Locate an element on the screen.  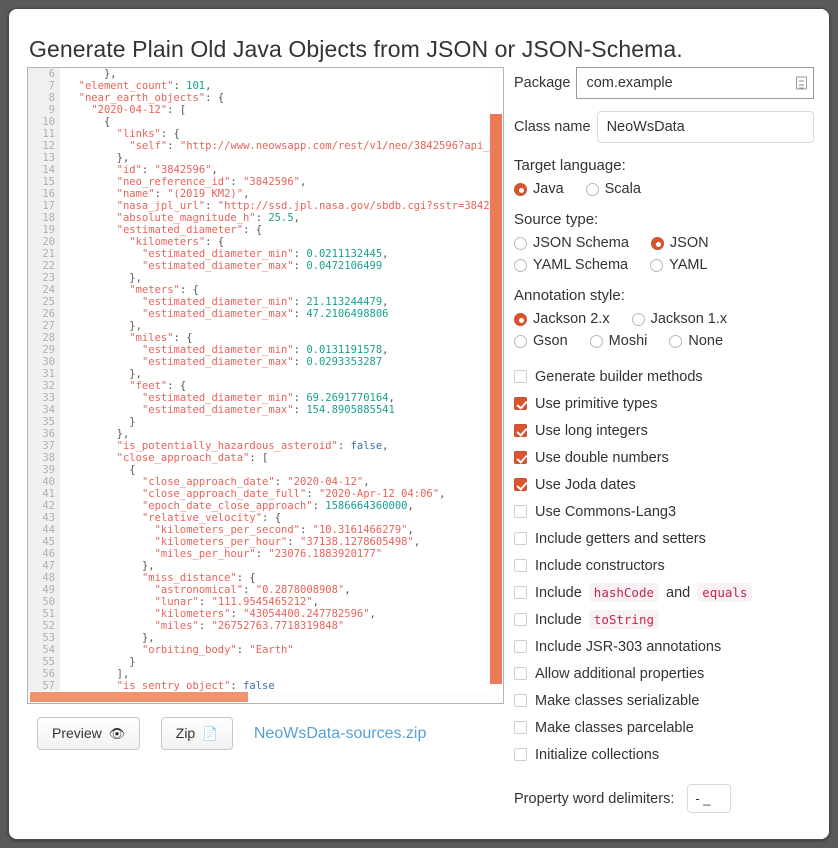
target-language-option: Scala is located at coordinates (613, 189).